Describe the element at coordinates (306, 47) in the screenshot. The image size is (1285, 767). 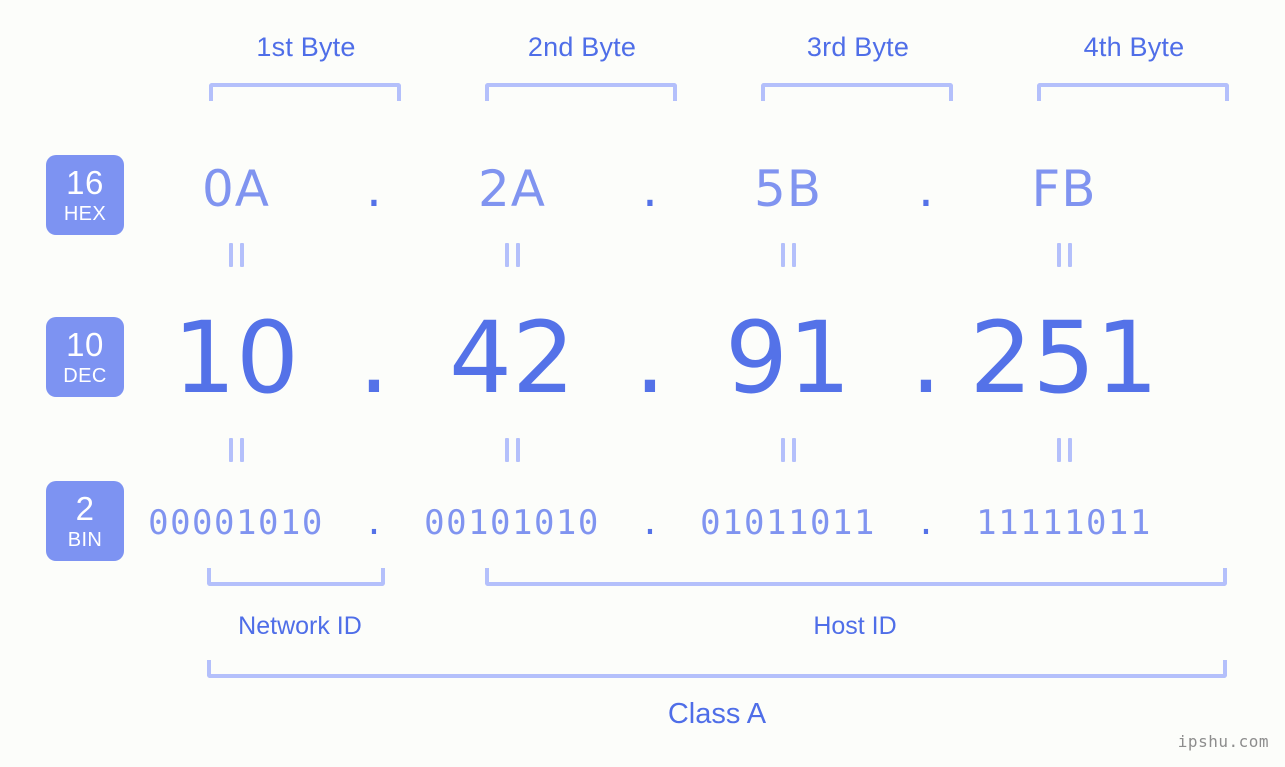
I see `byte-header-1: 1st Byte` at that location.